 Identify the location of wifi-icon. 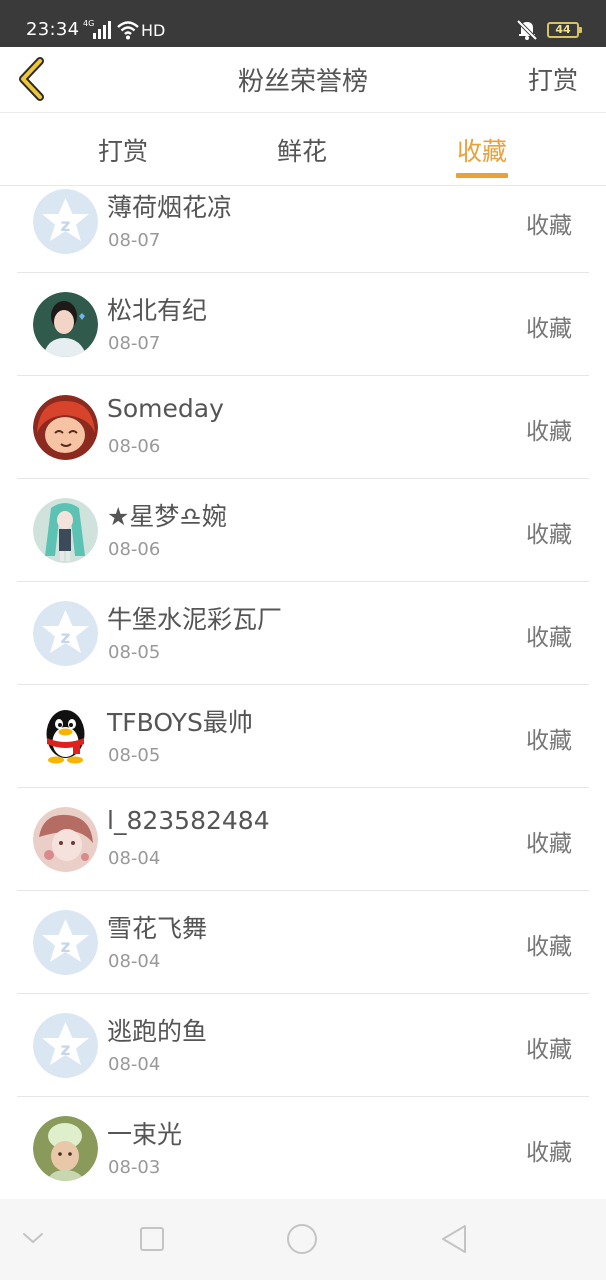
(128, 30).